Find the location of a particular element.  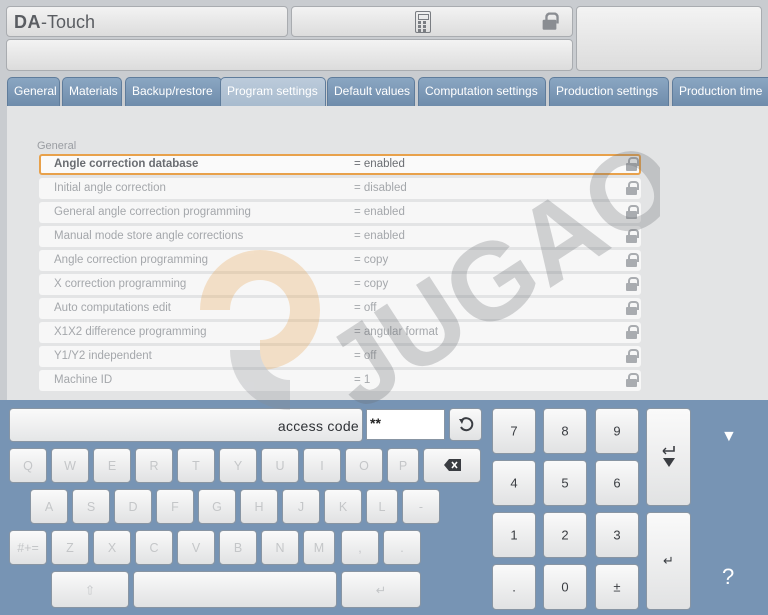

collapse-keyboard-icon: ▼ is located at coordinates (729, 437).